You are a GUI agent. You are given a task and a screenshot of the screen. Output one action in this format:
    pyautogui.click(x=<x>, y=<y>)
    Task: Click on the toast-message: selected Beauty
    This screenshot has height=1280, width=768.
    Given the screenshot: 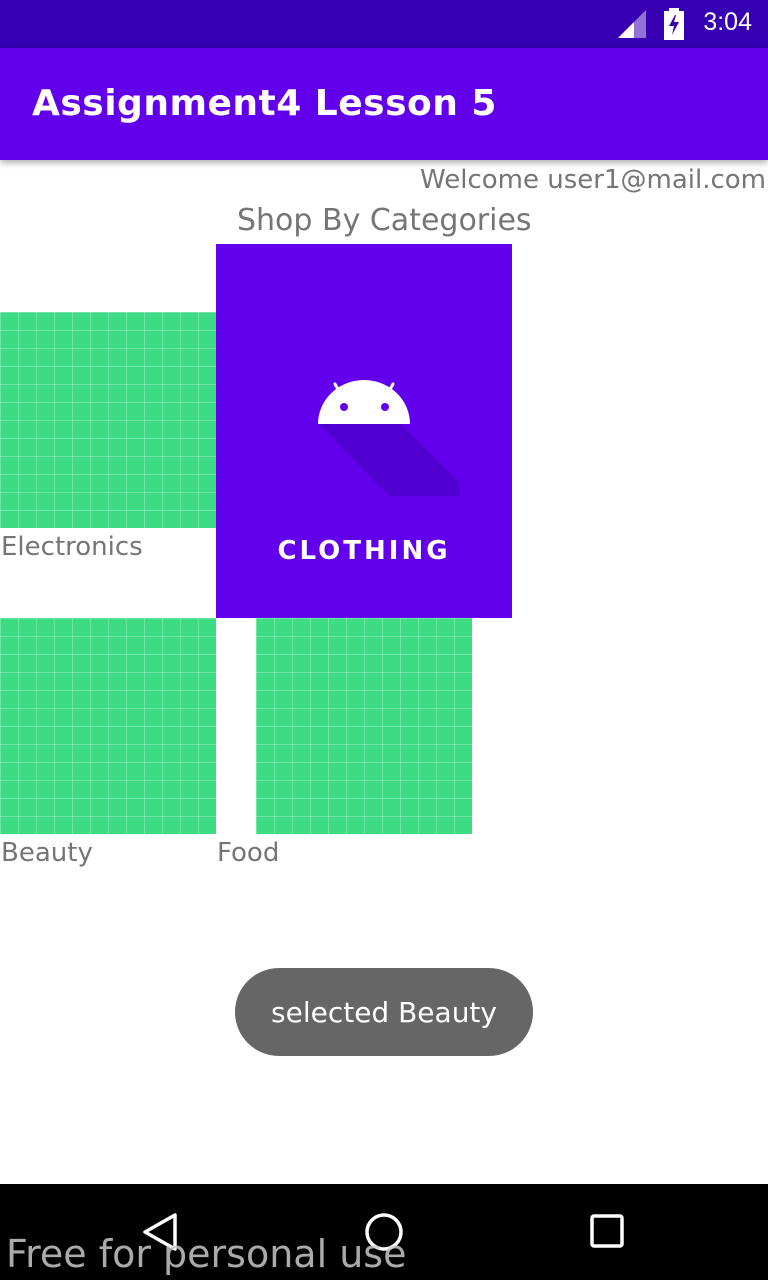 What is the action you would take?
    pyautogui.click(x=384, y=1012)
    